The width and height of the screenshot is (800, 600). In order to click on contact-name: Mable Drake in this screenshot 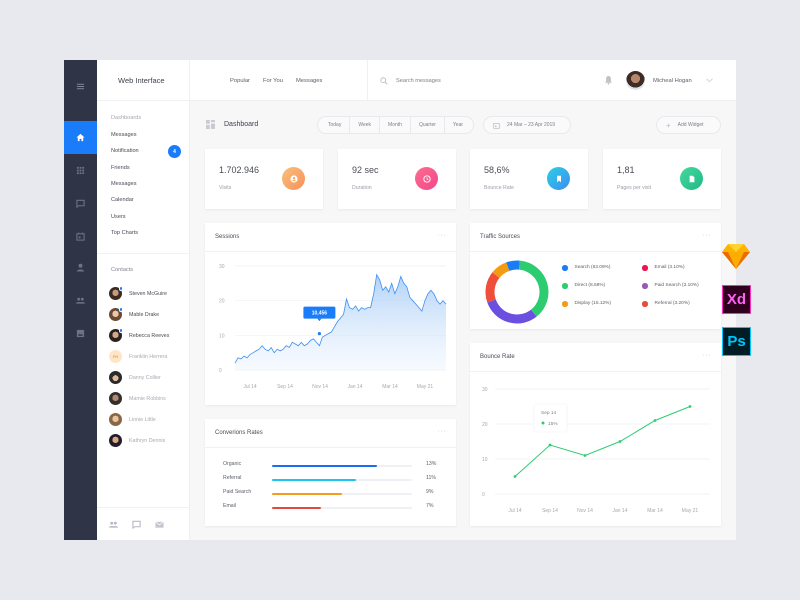, I will do `click(144, 314)`.